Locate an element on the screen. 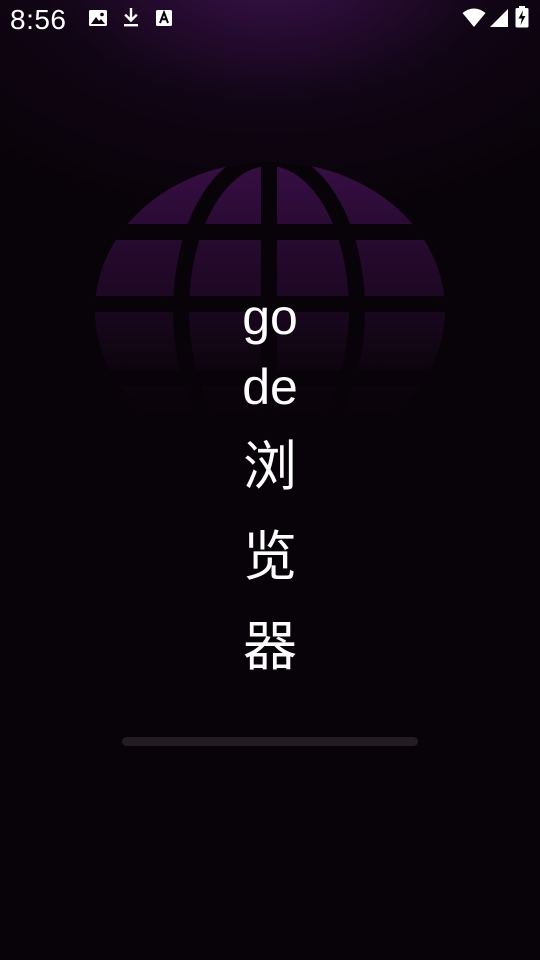  title-line-3: 浏 is located at coordinates (270, 466).